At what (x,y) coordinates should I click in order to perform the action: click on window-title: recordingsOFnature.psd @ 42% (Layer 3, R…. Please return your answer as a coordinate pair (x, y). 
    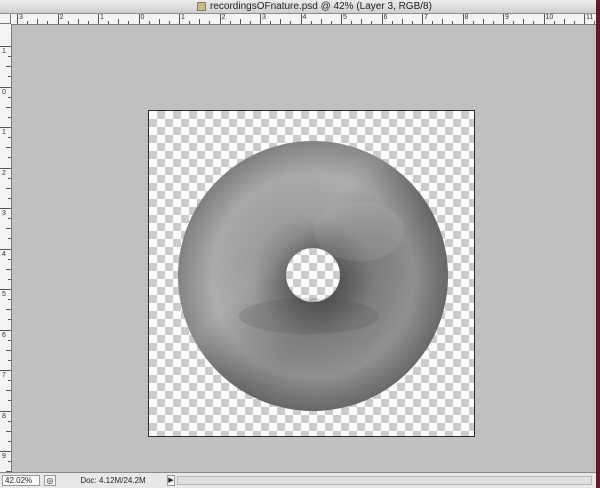
    Looking at the image, I should click on (321, 6).